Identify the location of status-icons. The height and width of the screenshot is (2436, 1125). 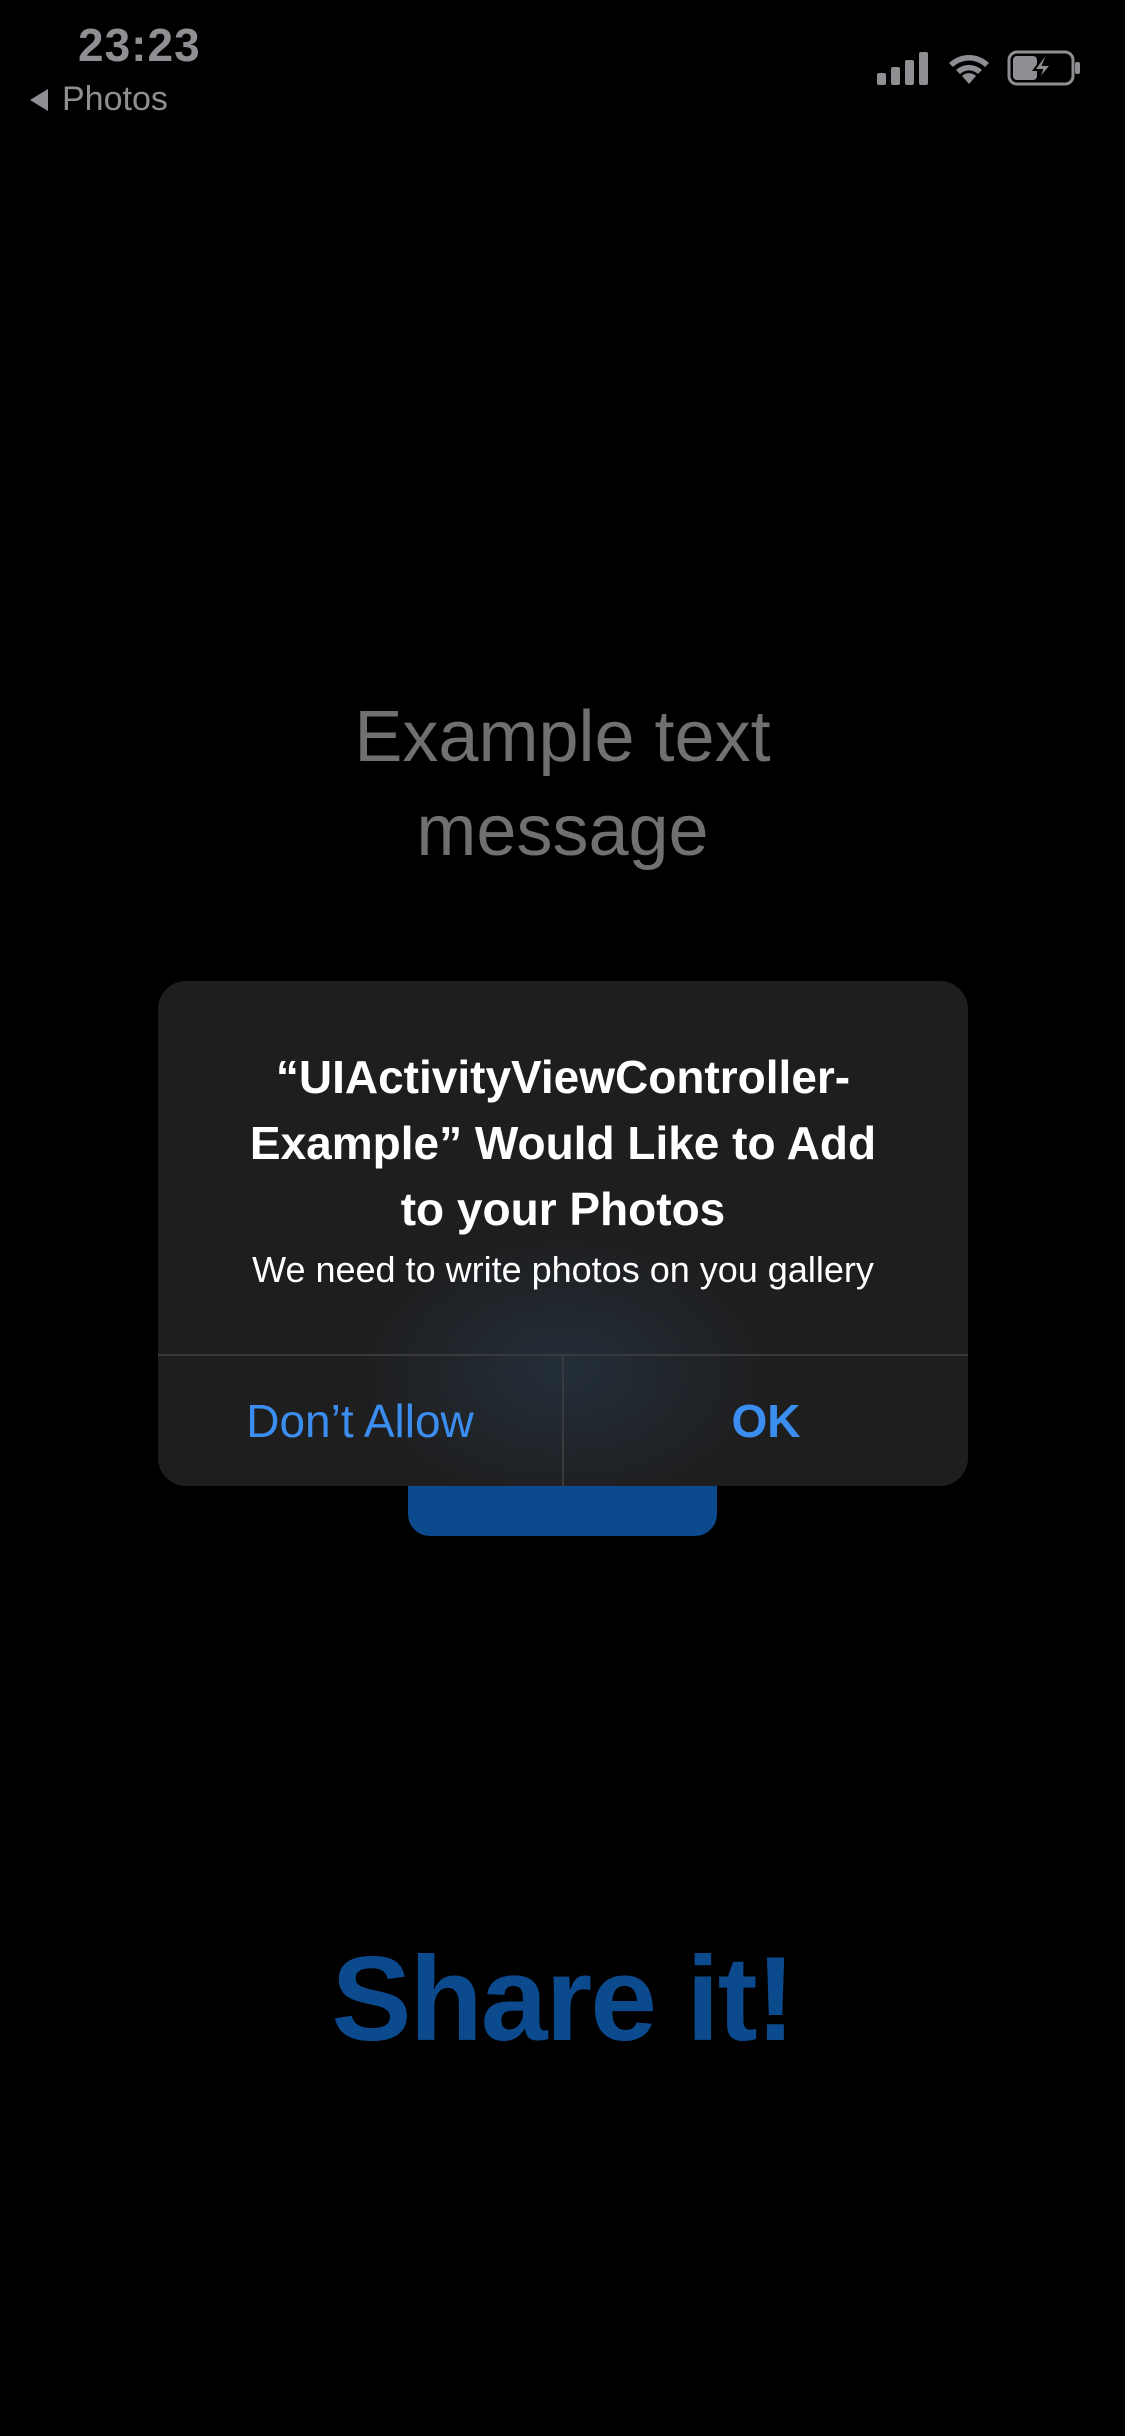
(979, 68).